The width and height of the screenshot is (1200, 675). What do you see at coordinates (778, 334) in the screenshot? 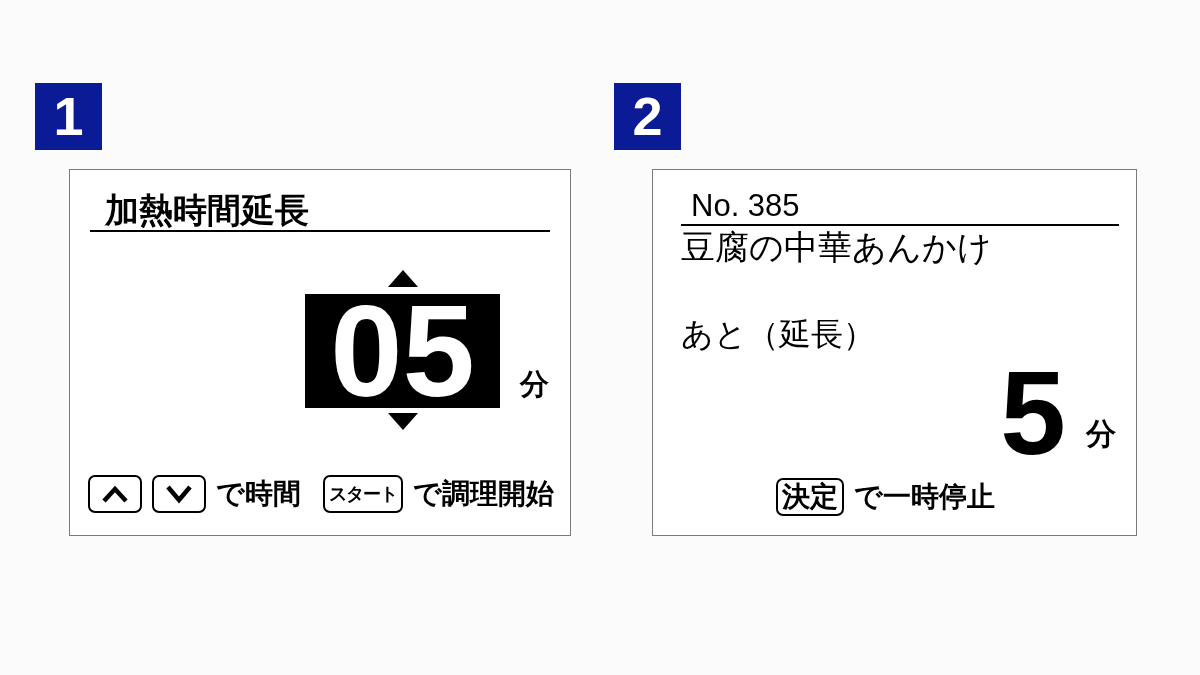
I see `remaining-label: あと（延長）` at bounding box center [778, 334].